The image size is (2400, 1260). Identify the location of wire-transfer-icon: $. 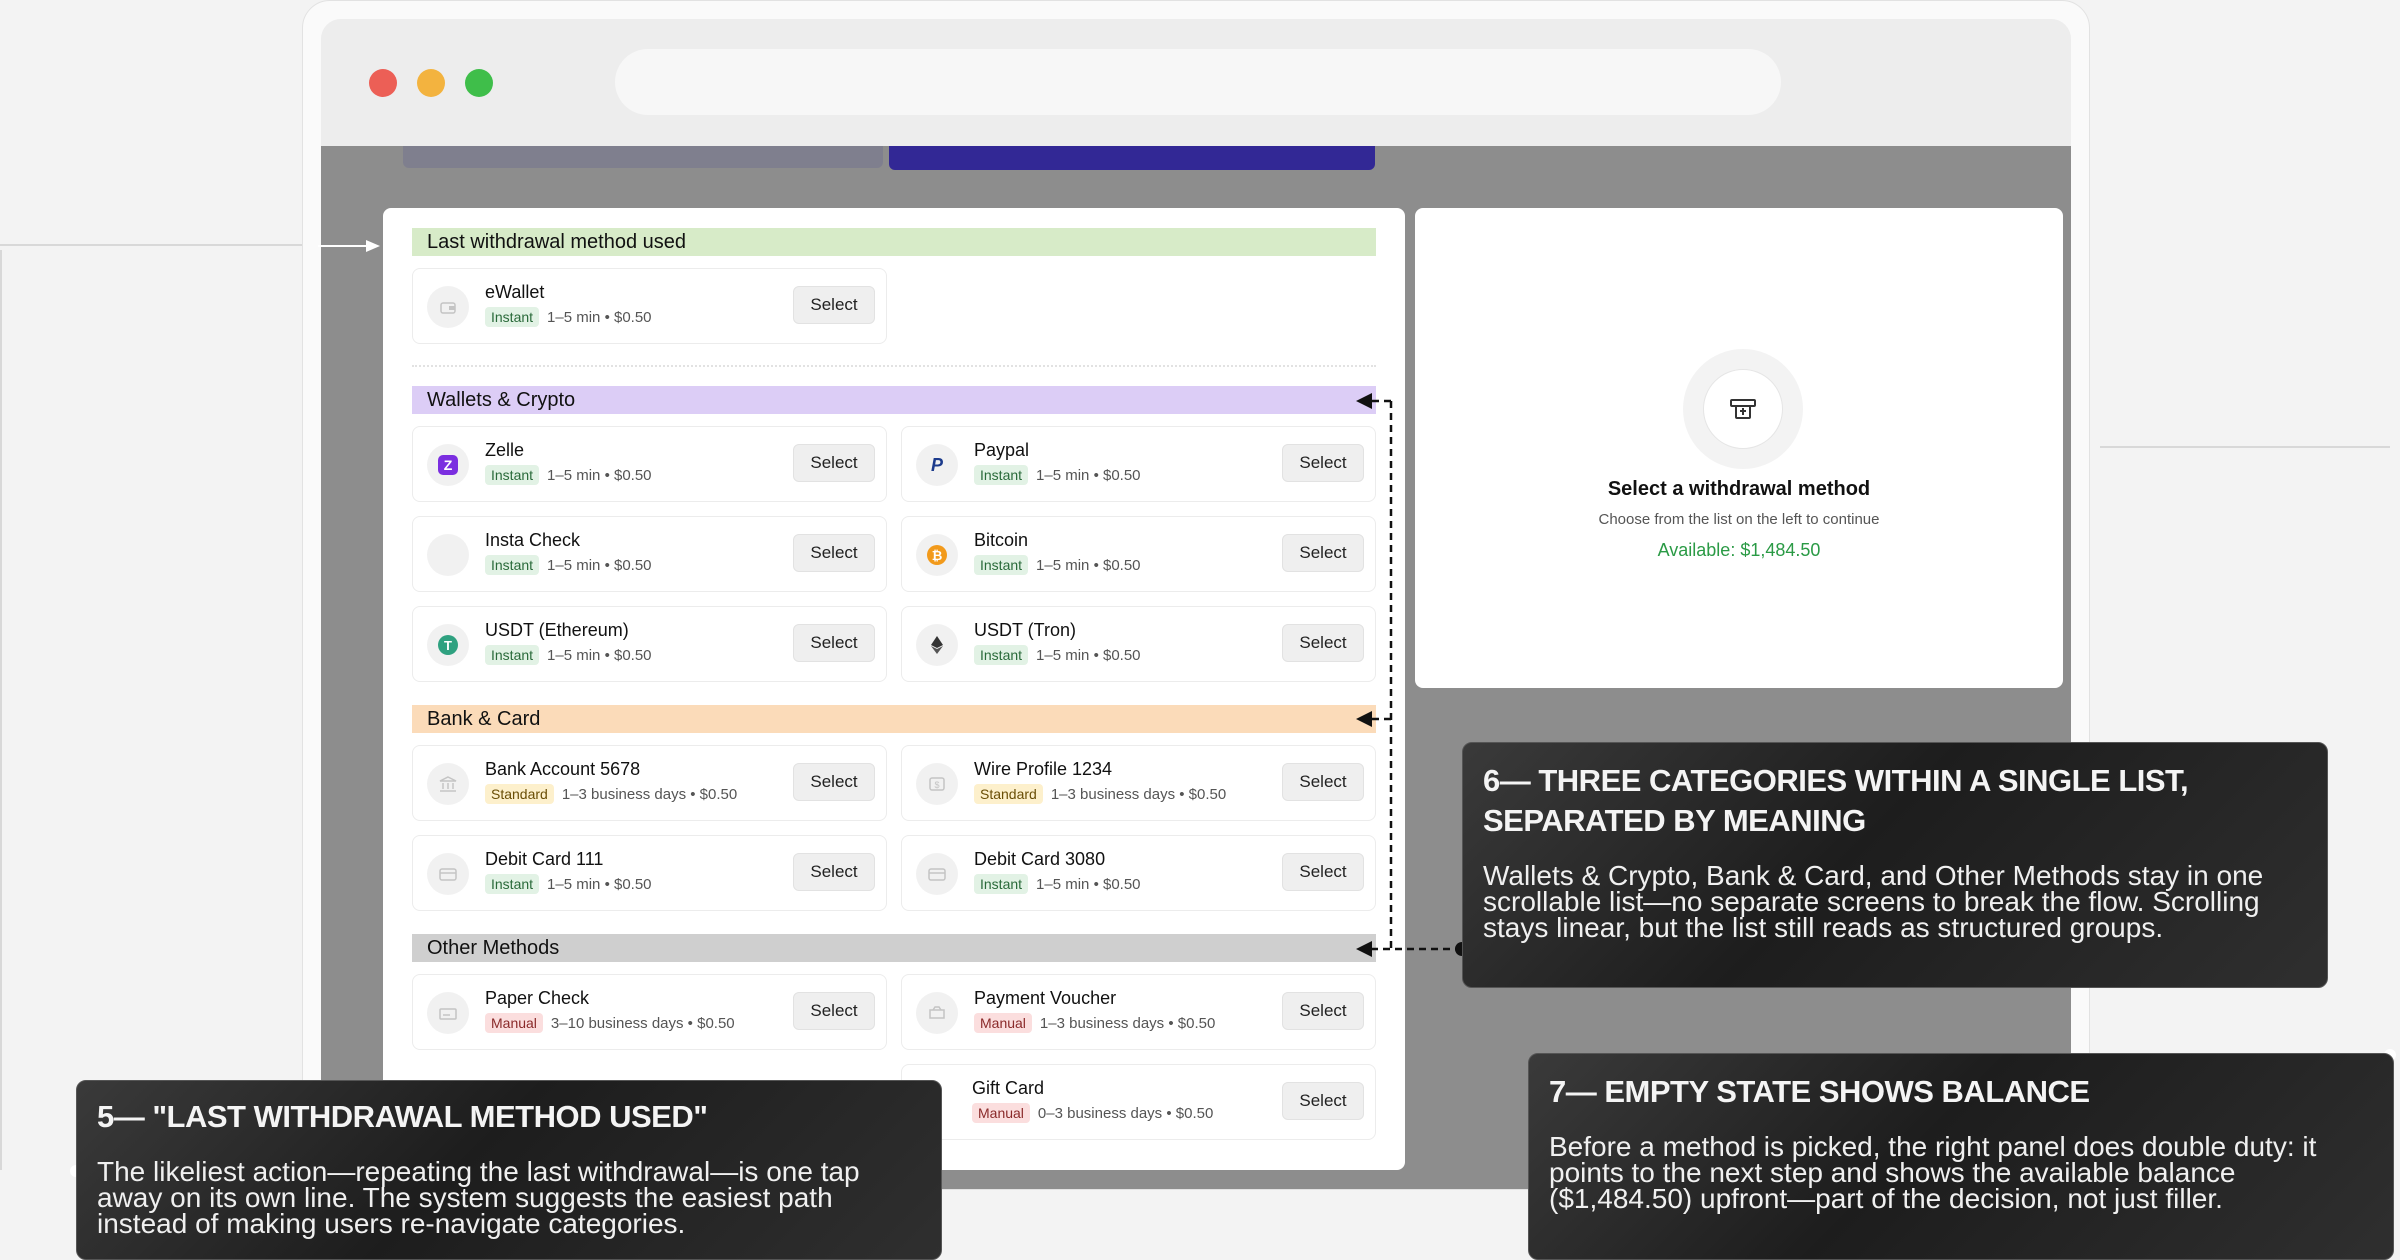
(937, 784).